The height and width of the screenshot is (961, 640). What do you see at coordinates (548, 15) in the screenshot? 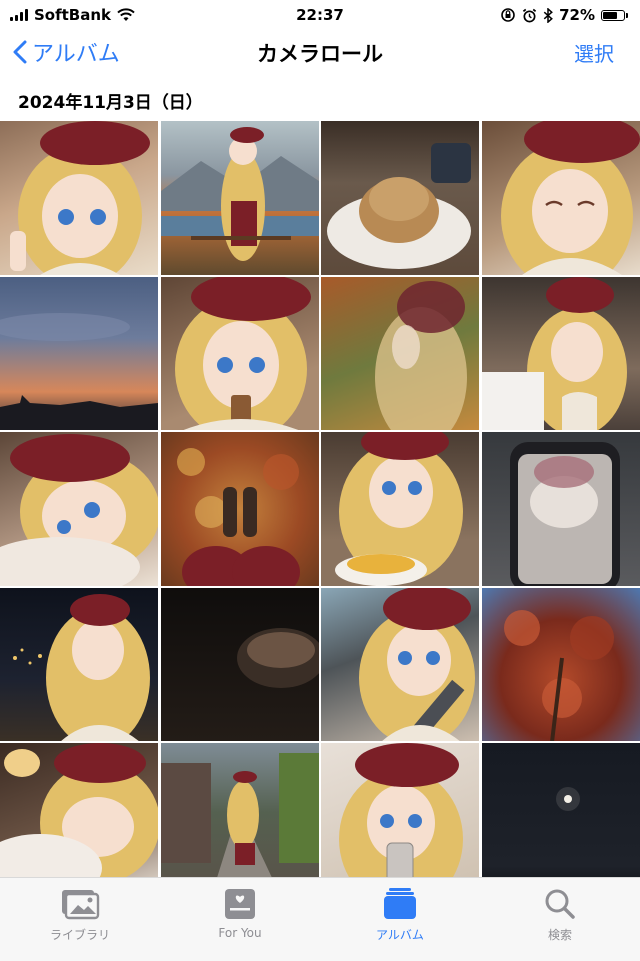
I see `bluetooth-icon` at bounding box center [548, 15].